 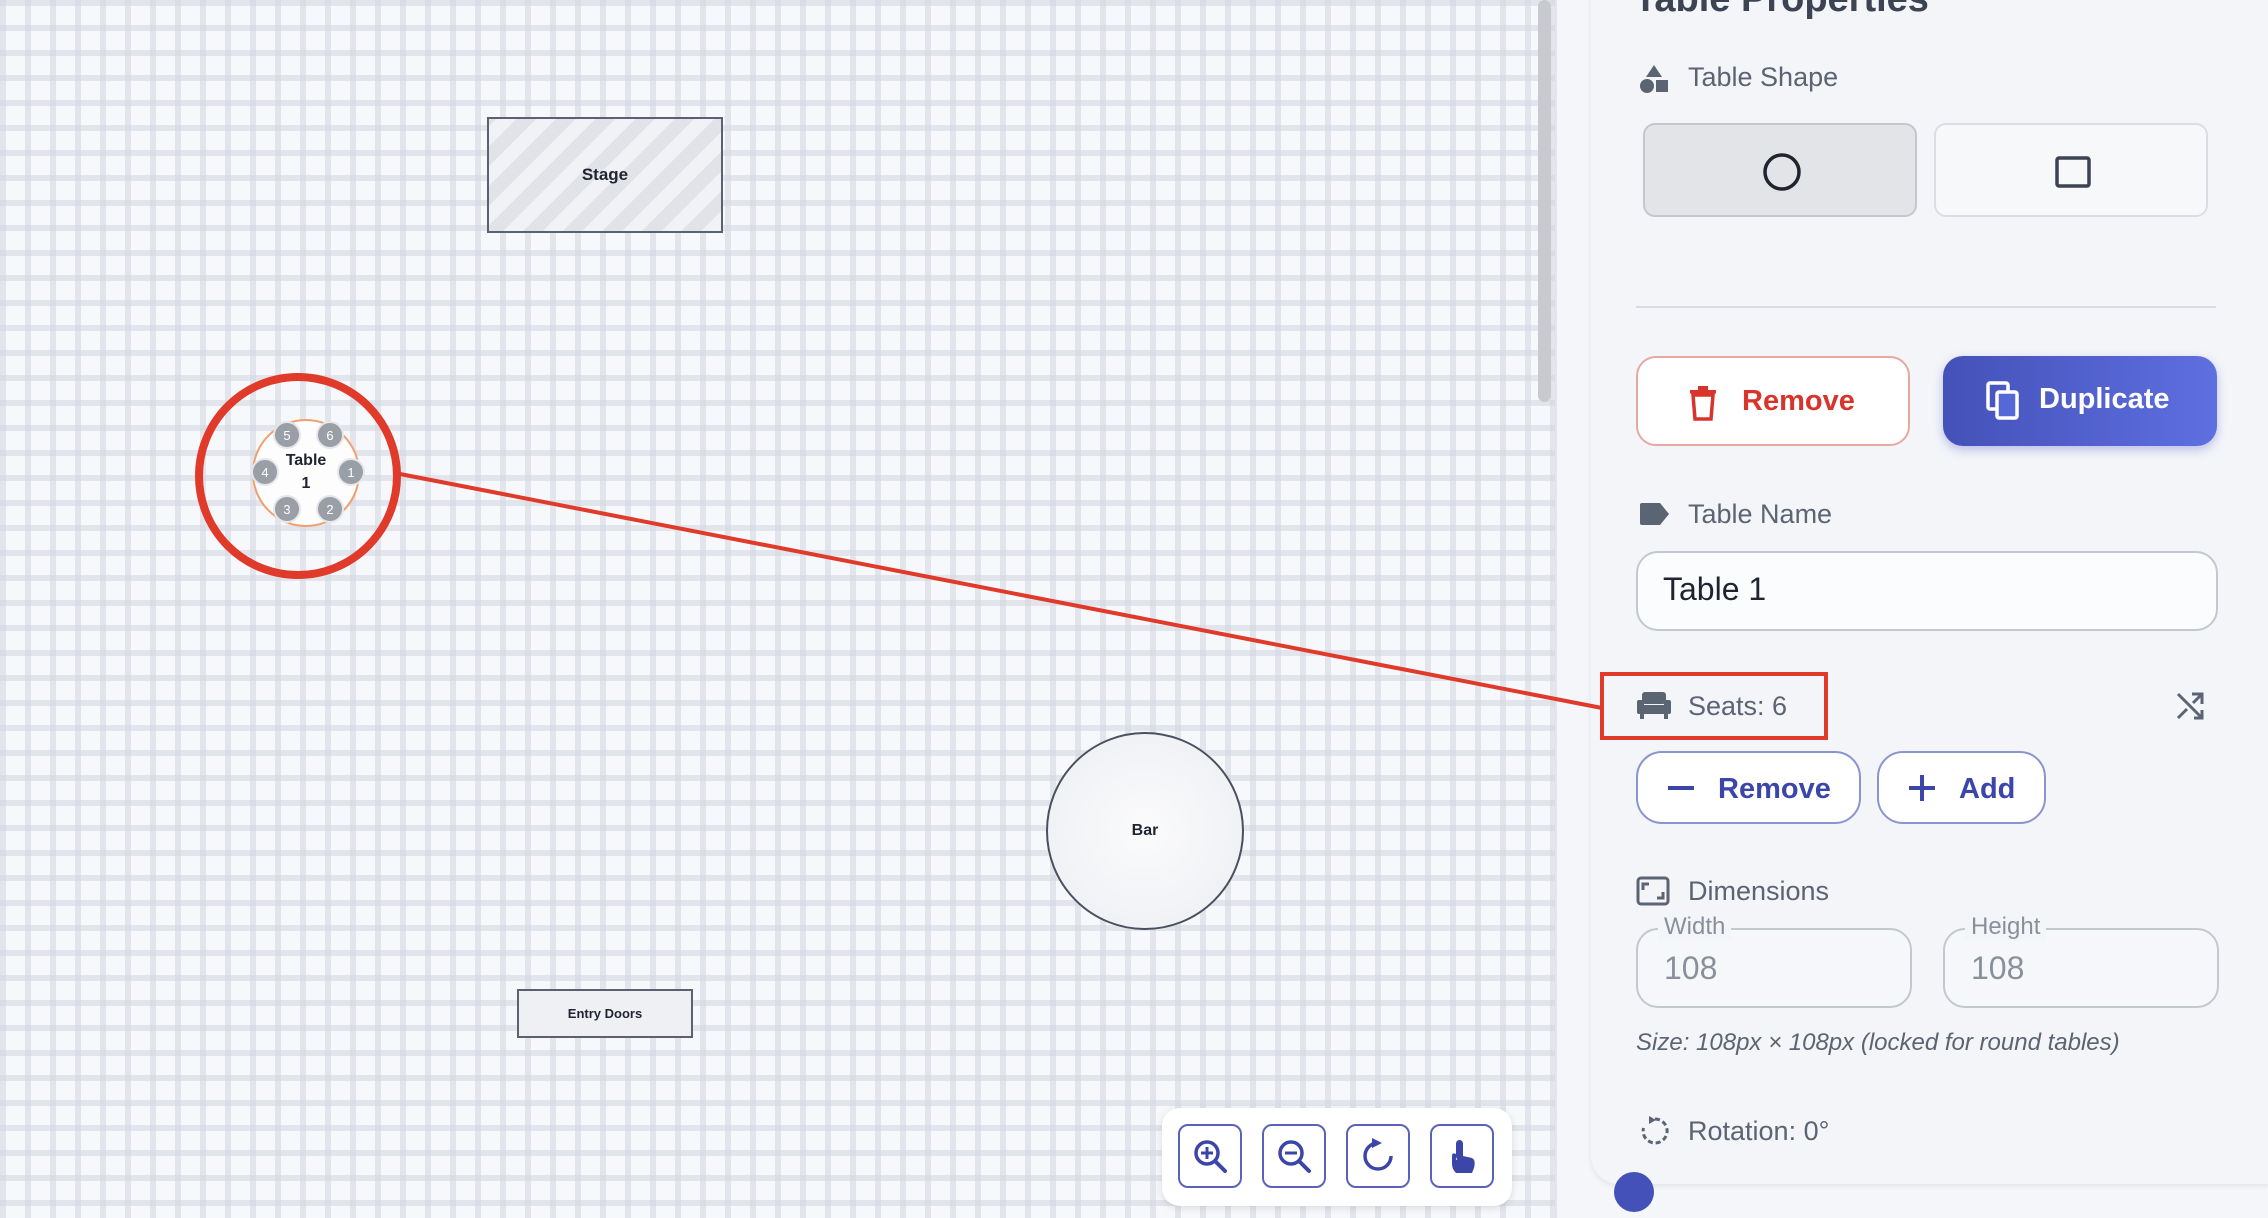 What do you see at coordinates (298, 476) in the screenshot?
I see `annotation-circle` at bounding box center [298, 476].